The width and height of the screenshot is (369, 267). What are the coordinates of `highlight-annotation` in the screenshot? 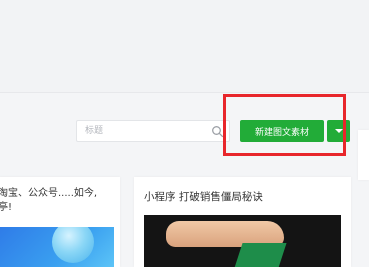 It's located at (284, 125).